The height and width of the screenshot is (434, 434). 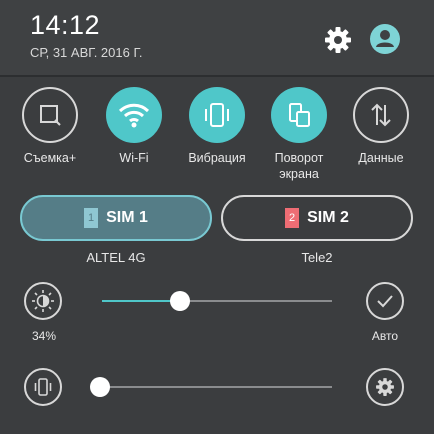 What do you see at coordinates (338, 40) in the screenshot?
I see `settings-gear-icon` at bounding box center [338, 40].